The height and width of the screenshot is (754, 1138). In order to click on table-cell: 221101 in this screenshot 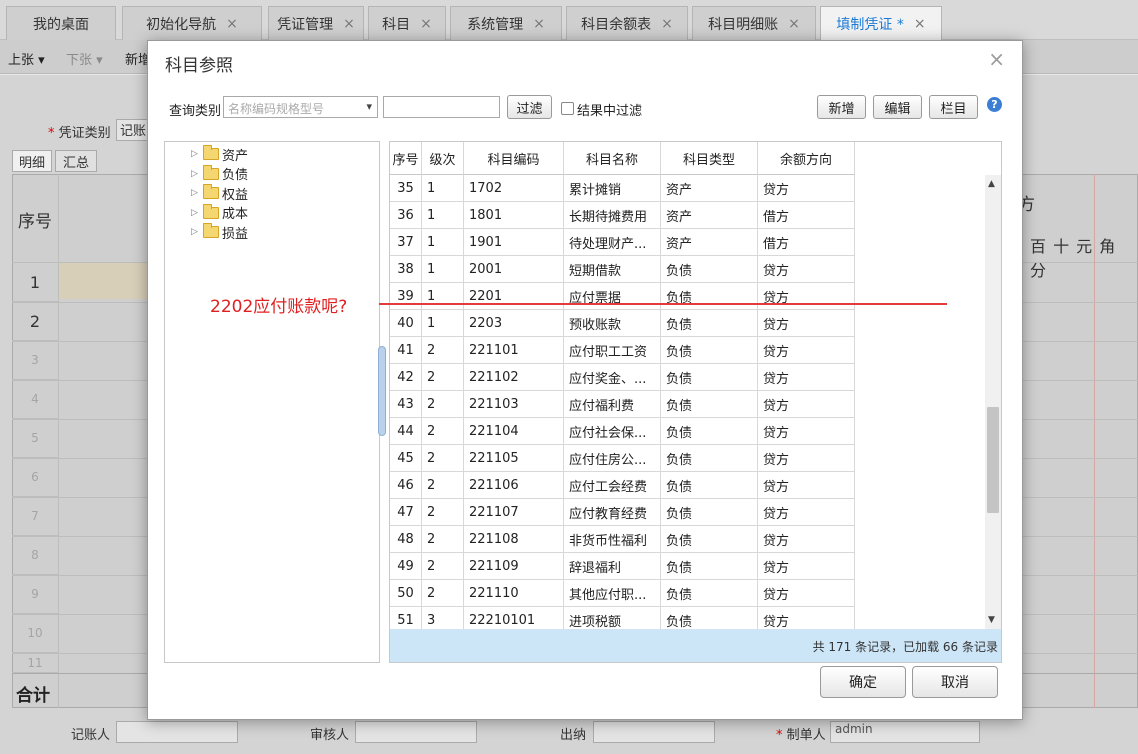, I will do `click(514, 350)`.